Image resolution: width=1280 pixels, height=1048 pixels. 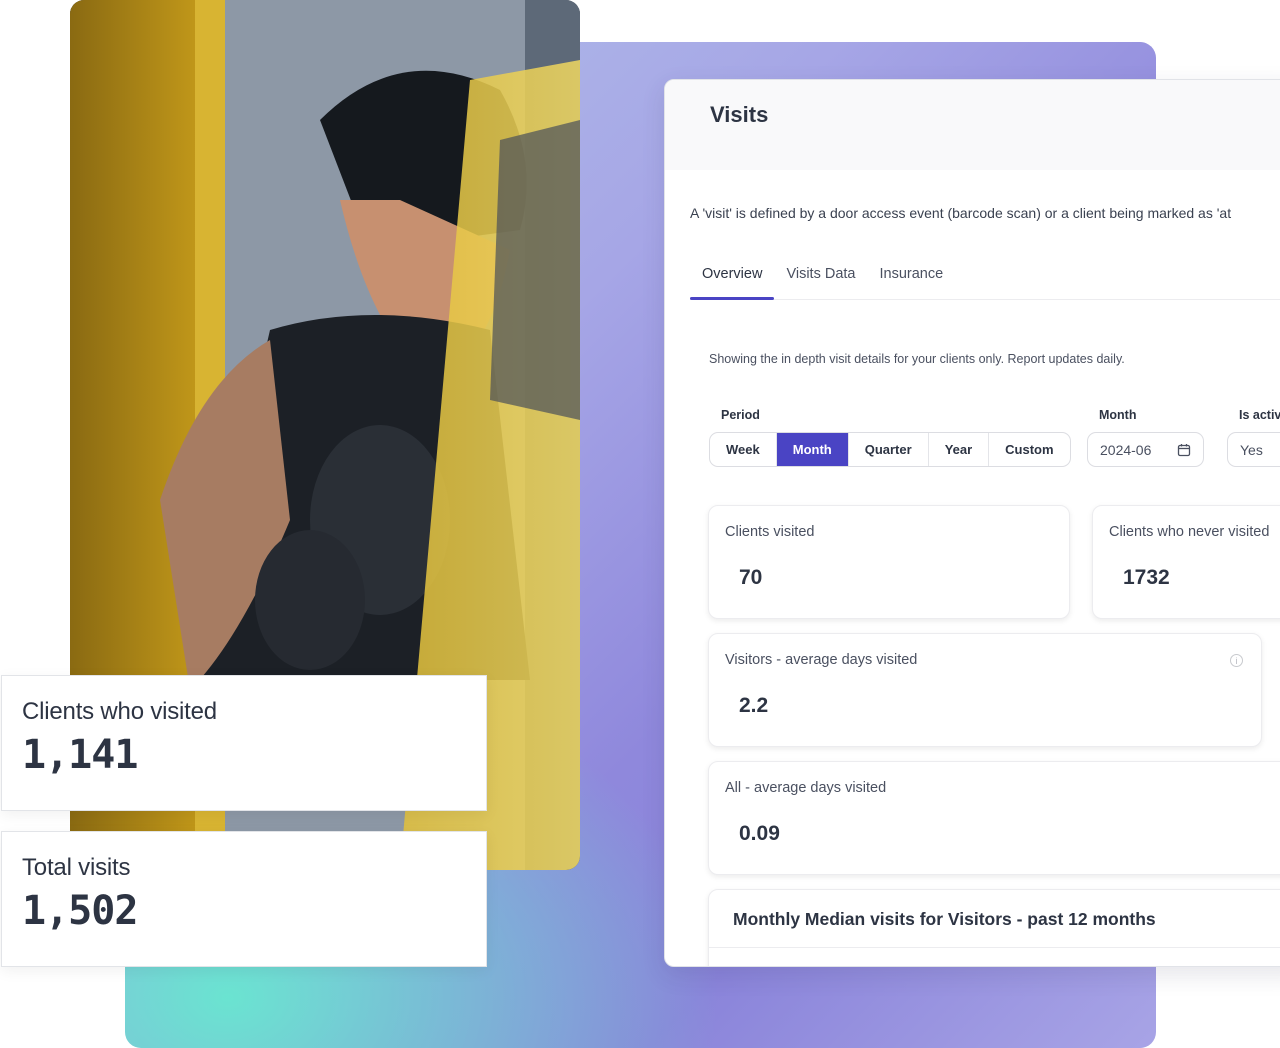 I want to click on stat-value: 1,141, so click(x=80, y=755).